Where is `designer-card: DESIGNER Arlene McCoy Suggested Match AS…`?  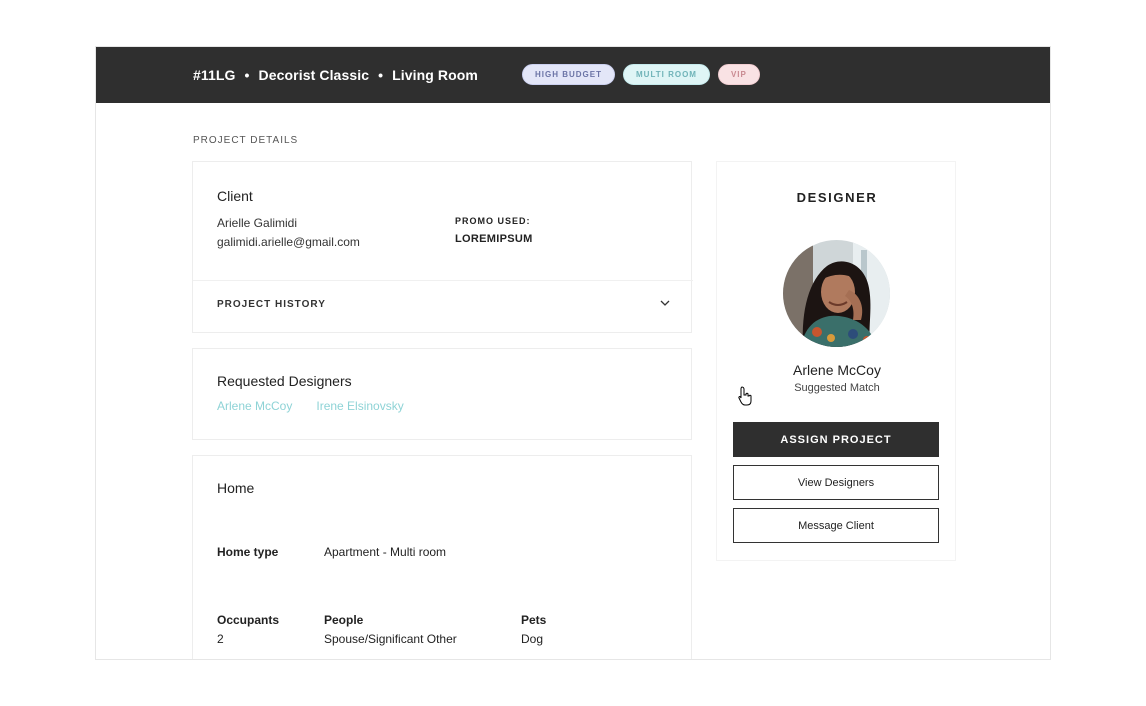 designer-card: DESIGNER Arlene McCoy Suggested Match AS… is located at coordinates (836, 361).